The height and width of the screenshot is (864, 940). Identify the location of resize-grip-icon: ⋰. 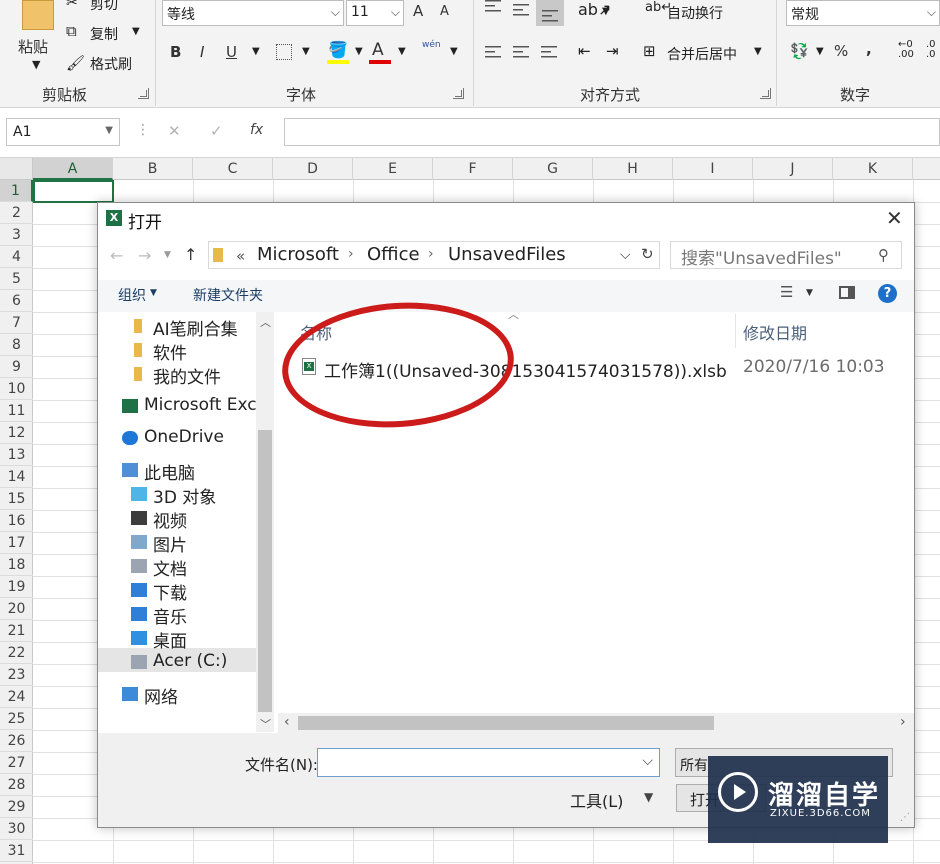
(905, 817).